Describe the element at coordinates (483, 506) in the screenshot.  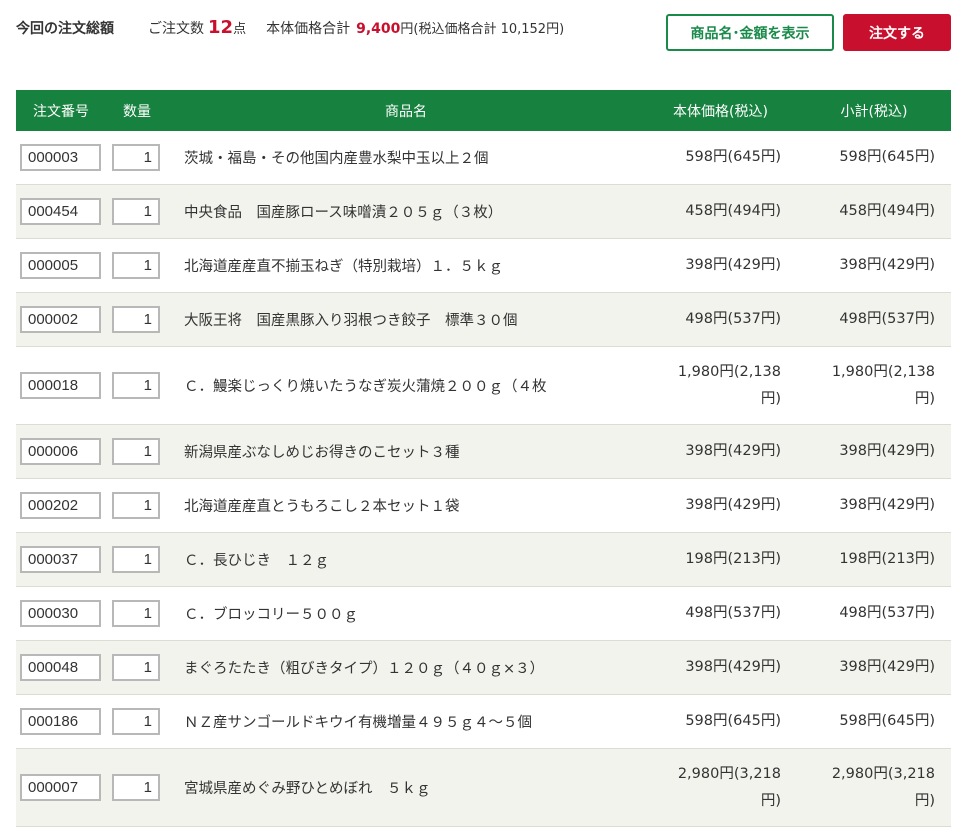
I see `table-row: 北海道産産直とうもろこし２本セット１袋 398円(429円) 398円(429円)` at that location.